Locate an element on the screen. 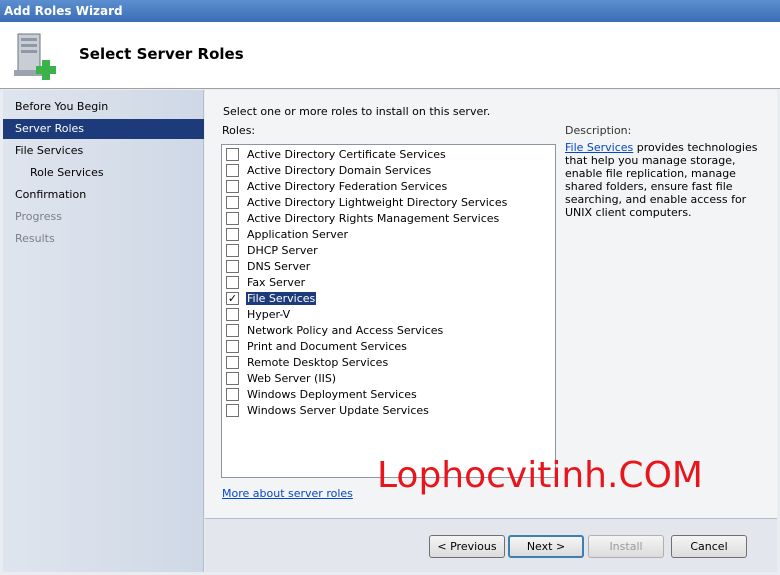 Image resolution: width=780 pixels, height=575 pixels. role-label: Windows Deployment Services is located at coordinates (332, 394).